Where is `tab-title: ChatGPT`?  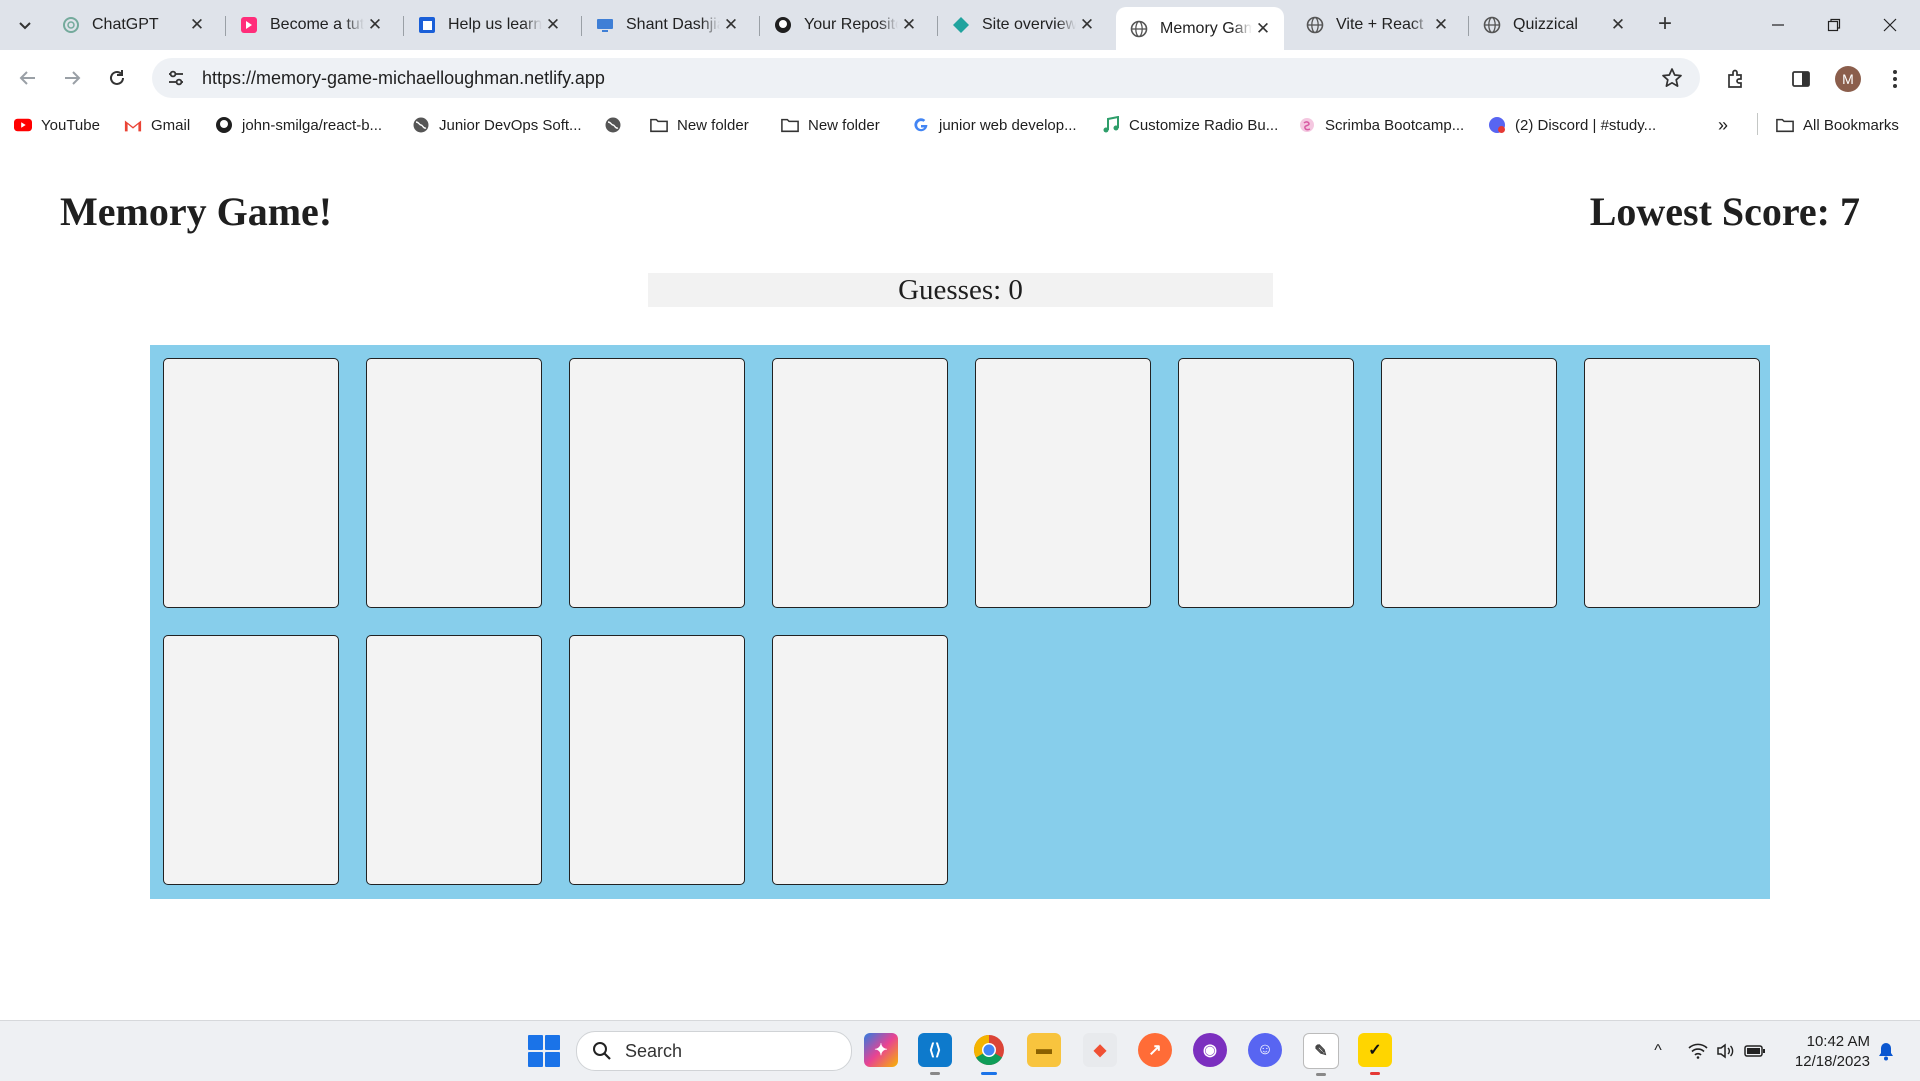 tab-title: ChatGPT is located at coordinates (125, 24).